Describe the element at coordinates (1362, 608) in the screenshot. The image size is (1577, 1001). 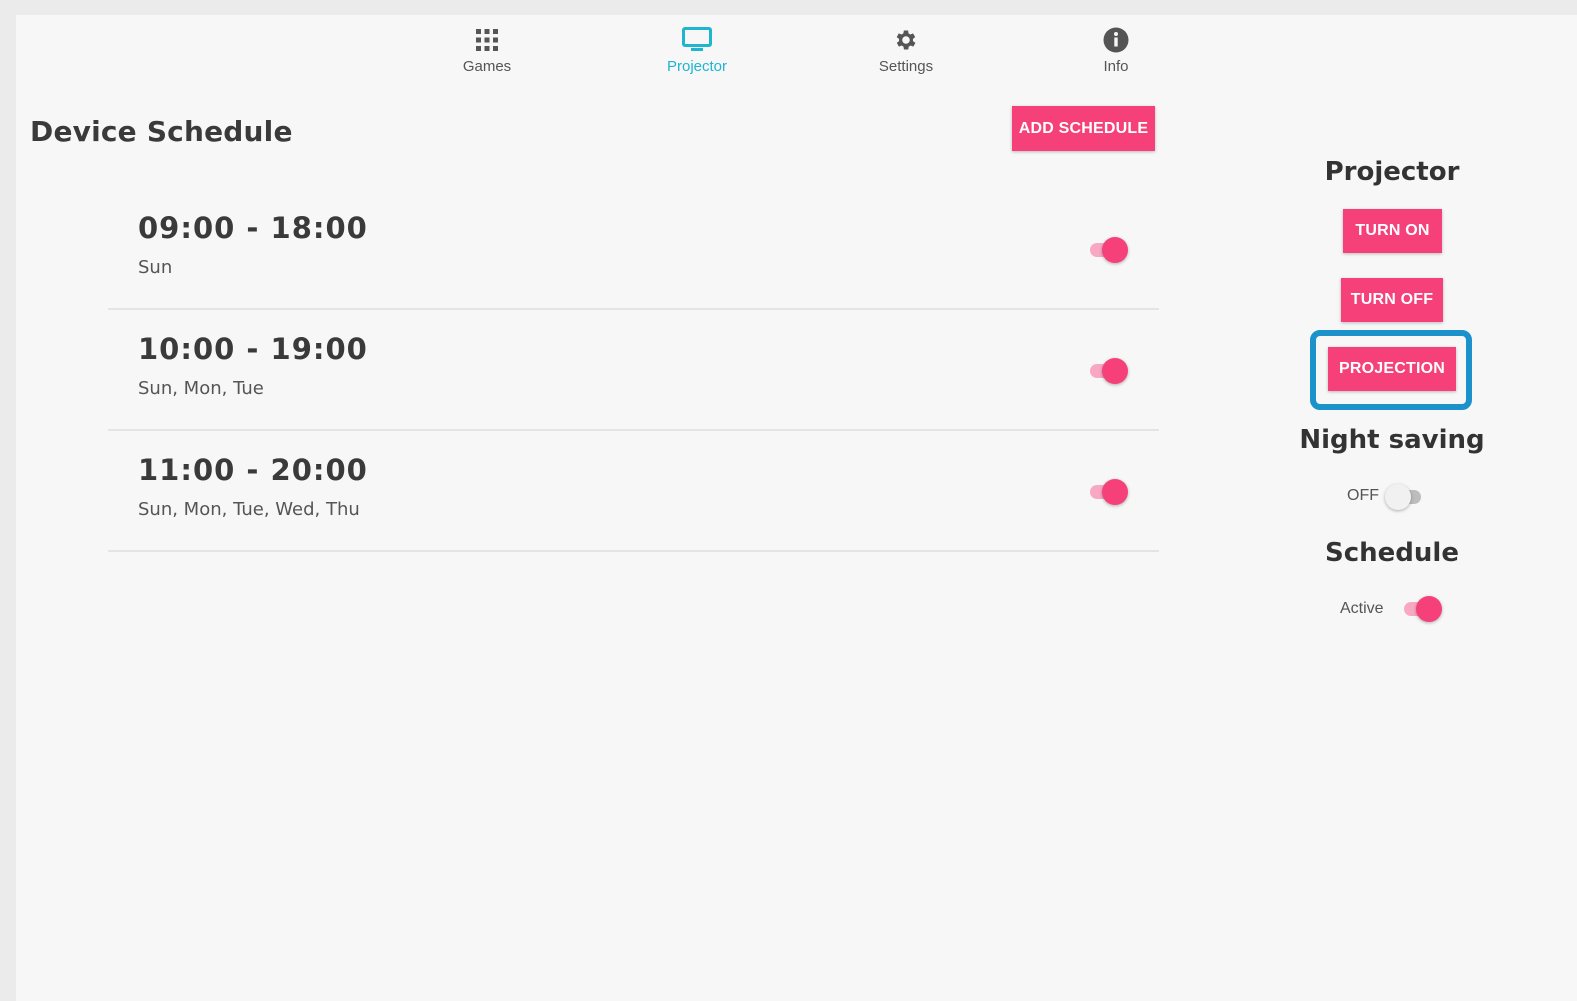
I see `schedule-state: Active` at that location.